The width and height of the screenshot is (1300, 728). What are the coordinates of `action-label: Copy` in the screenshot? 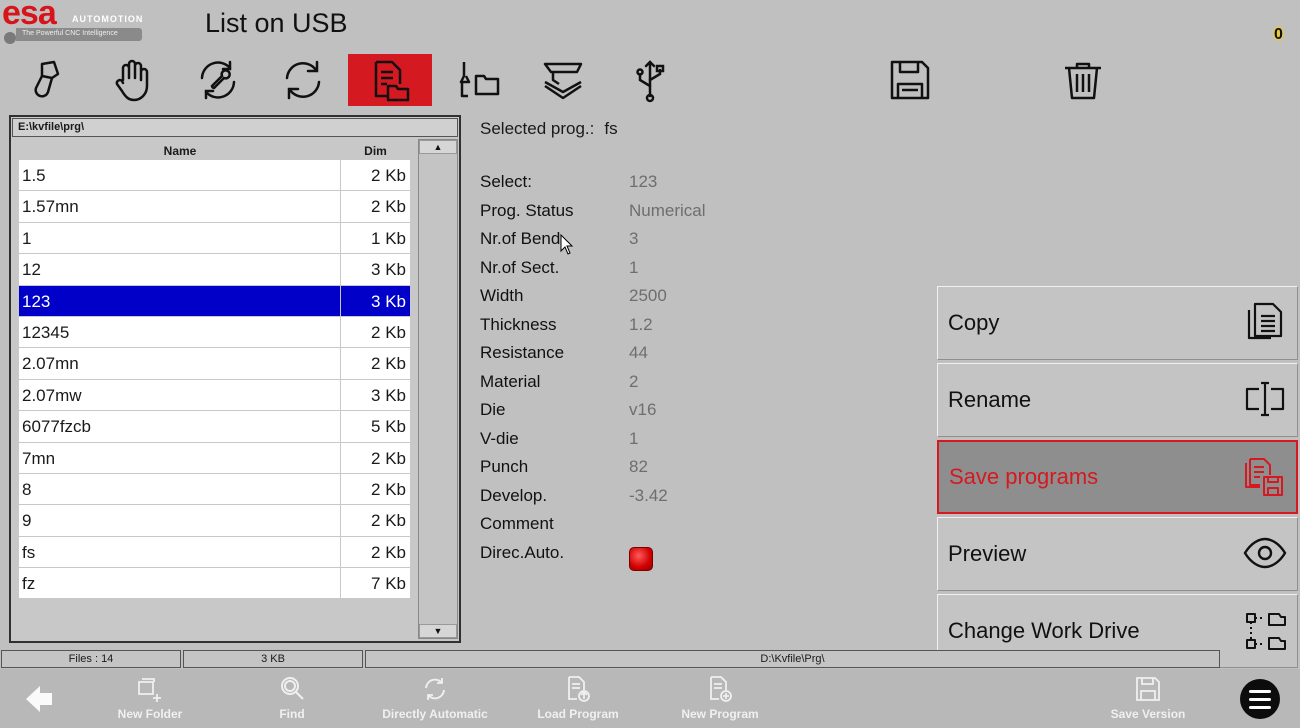 It's located at (974, 322).